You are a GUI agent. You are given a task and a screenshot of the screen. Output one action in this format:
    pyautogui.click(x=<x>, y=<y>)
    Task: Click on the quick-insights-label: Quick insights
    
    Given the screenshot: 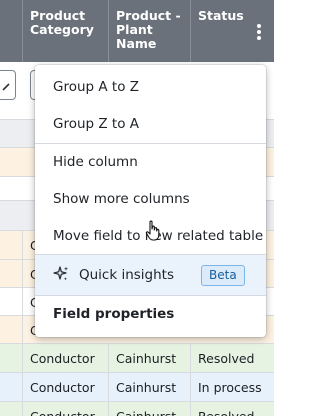 What is the action you would take?
    pyautogui.click(x=127, y=275)
    